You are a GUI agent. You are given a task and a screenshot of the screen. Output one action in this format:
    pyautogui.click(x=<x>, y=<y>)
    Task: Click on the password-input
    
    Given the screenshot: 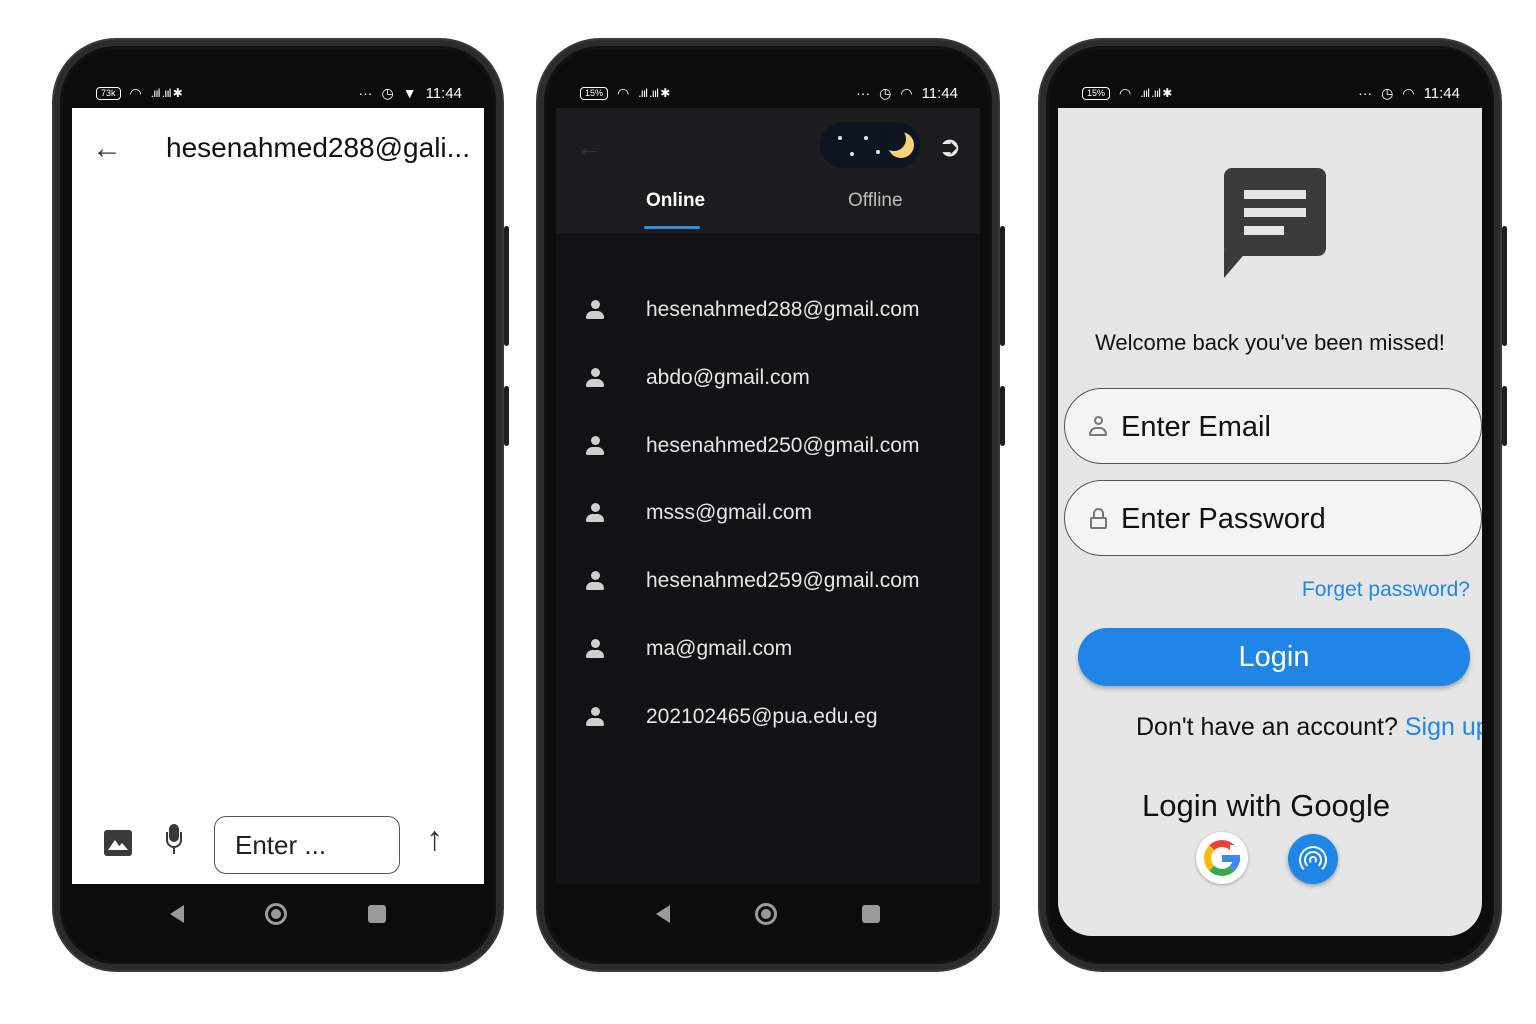 What is the action you would take?
    pyautogui.click(x=1291, y=519)
    